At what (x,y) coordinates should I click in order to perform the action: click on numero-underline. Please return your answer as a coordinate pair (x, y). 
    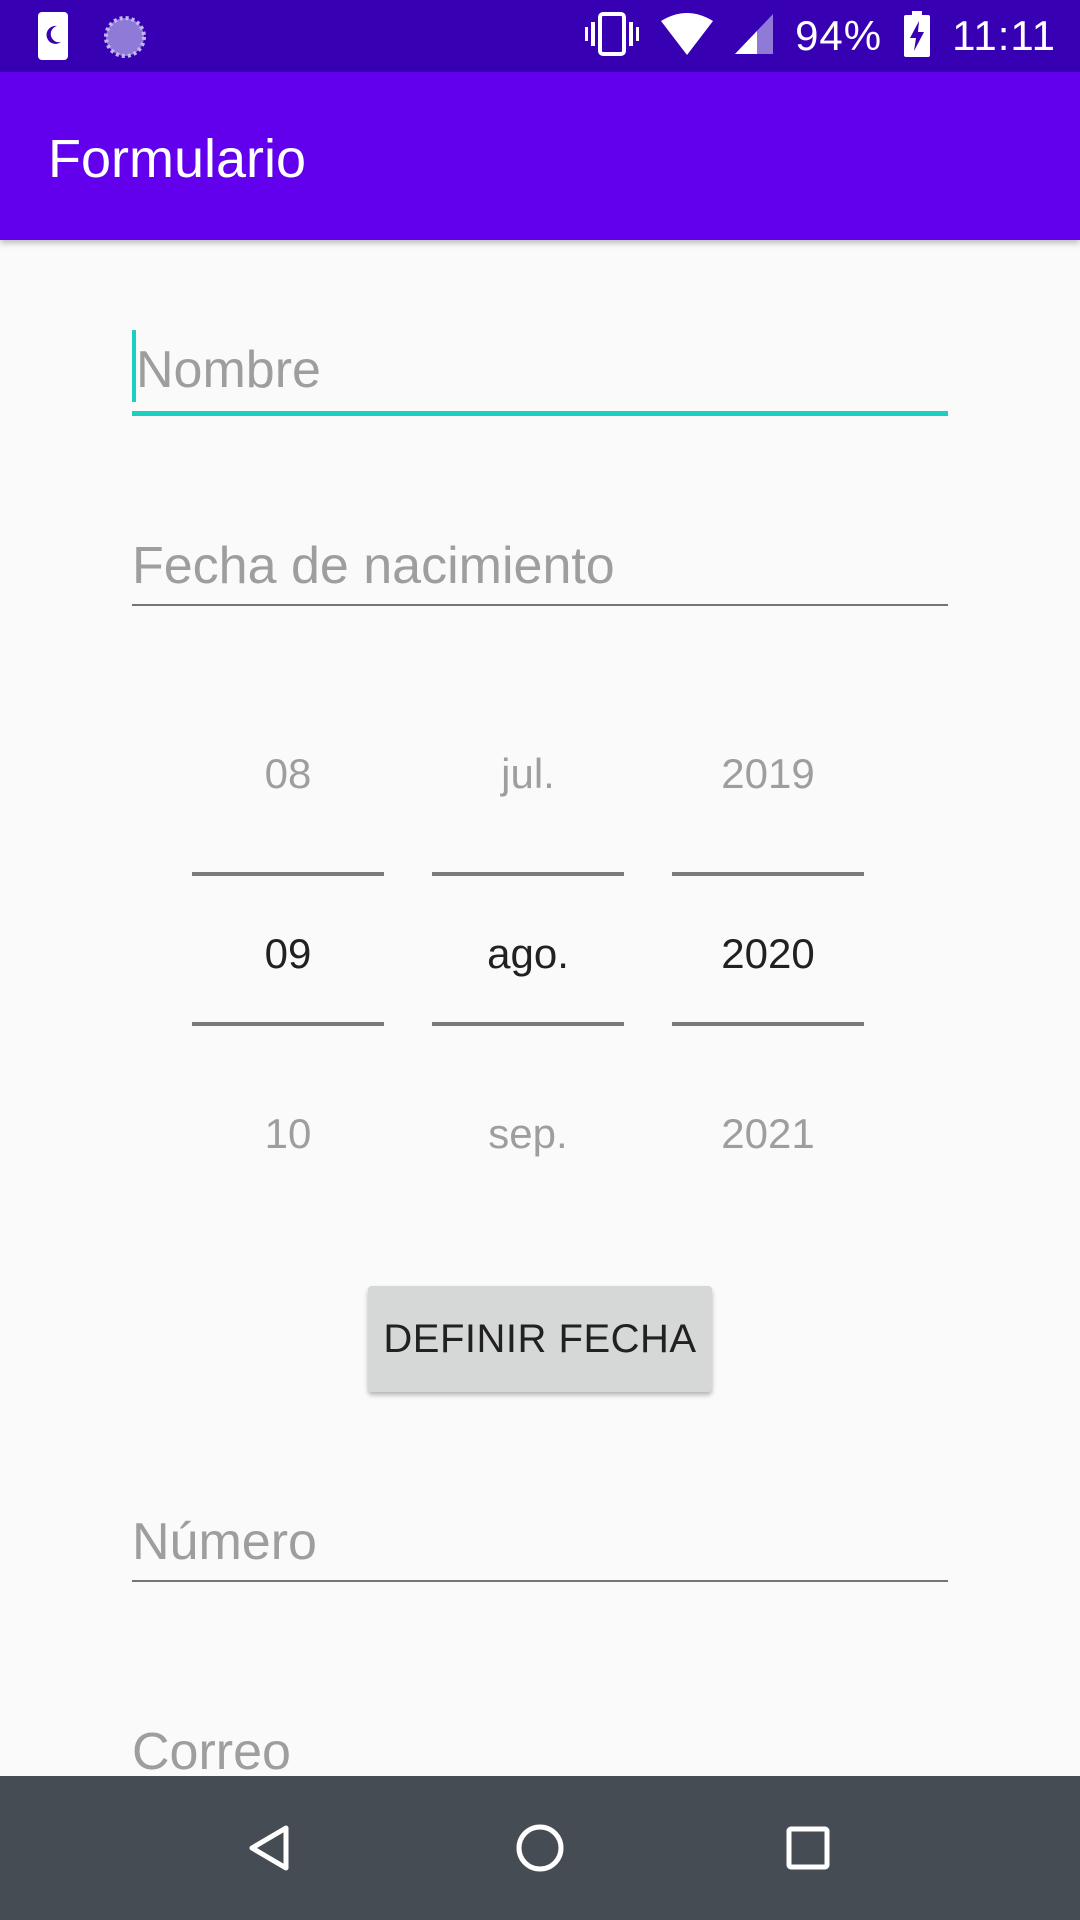
    Looking at the image, I should click on (540, 1581).